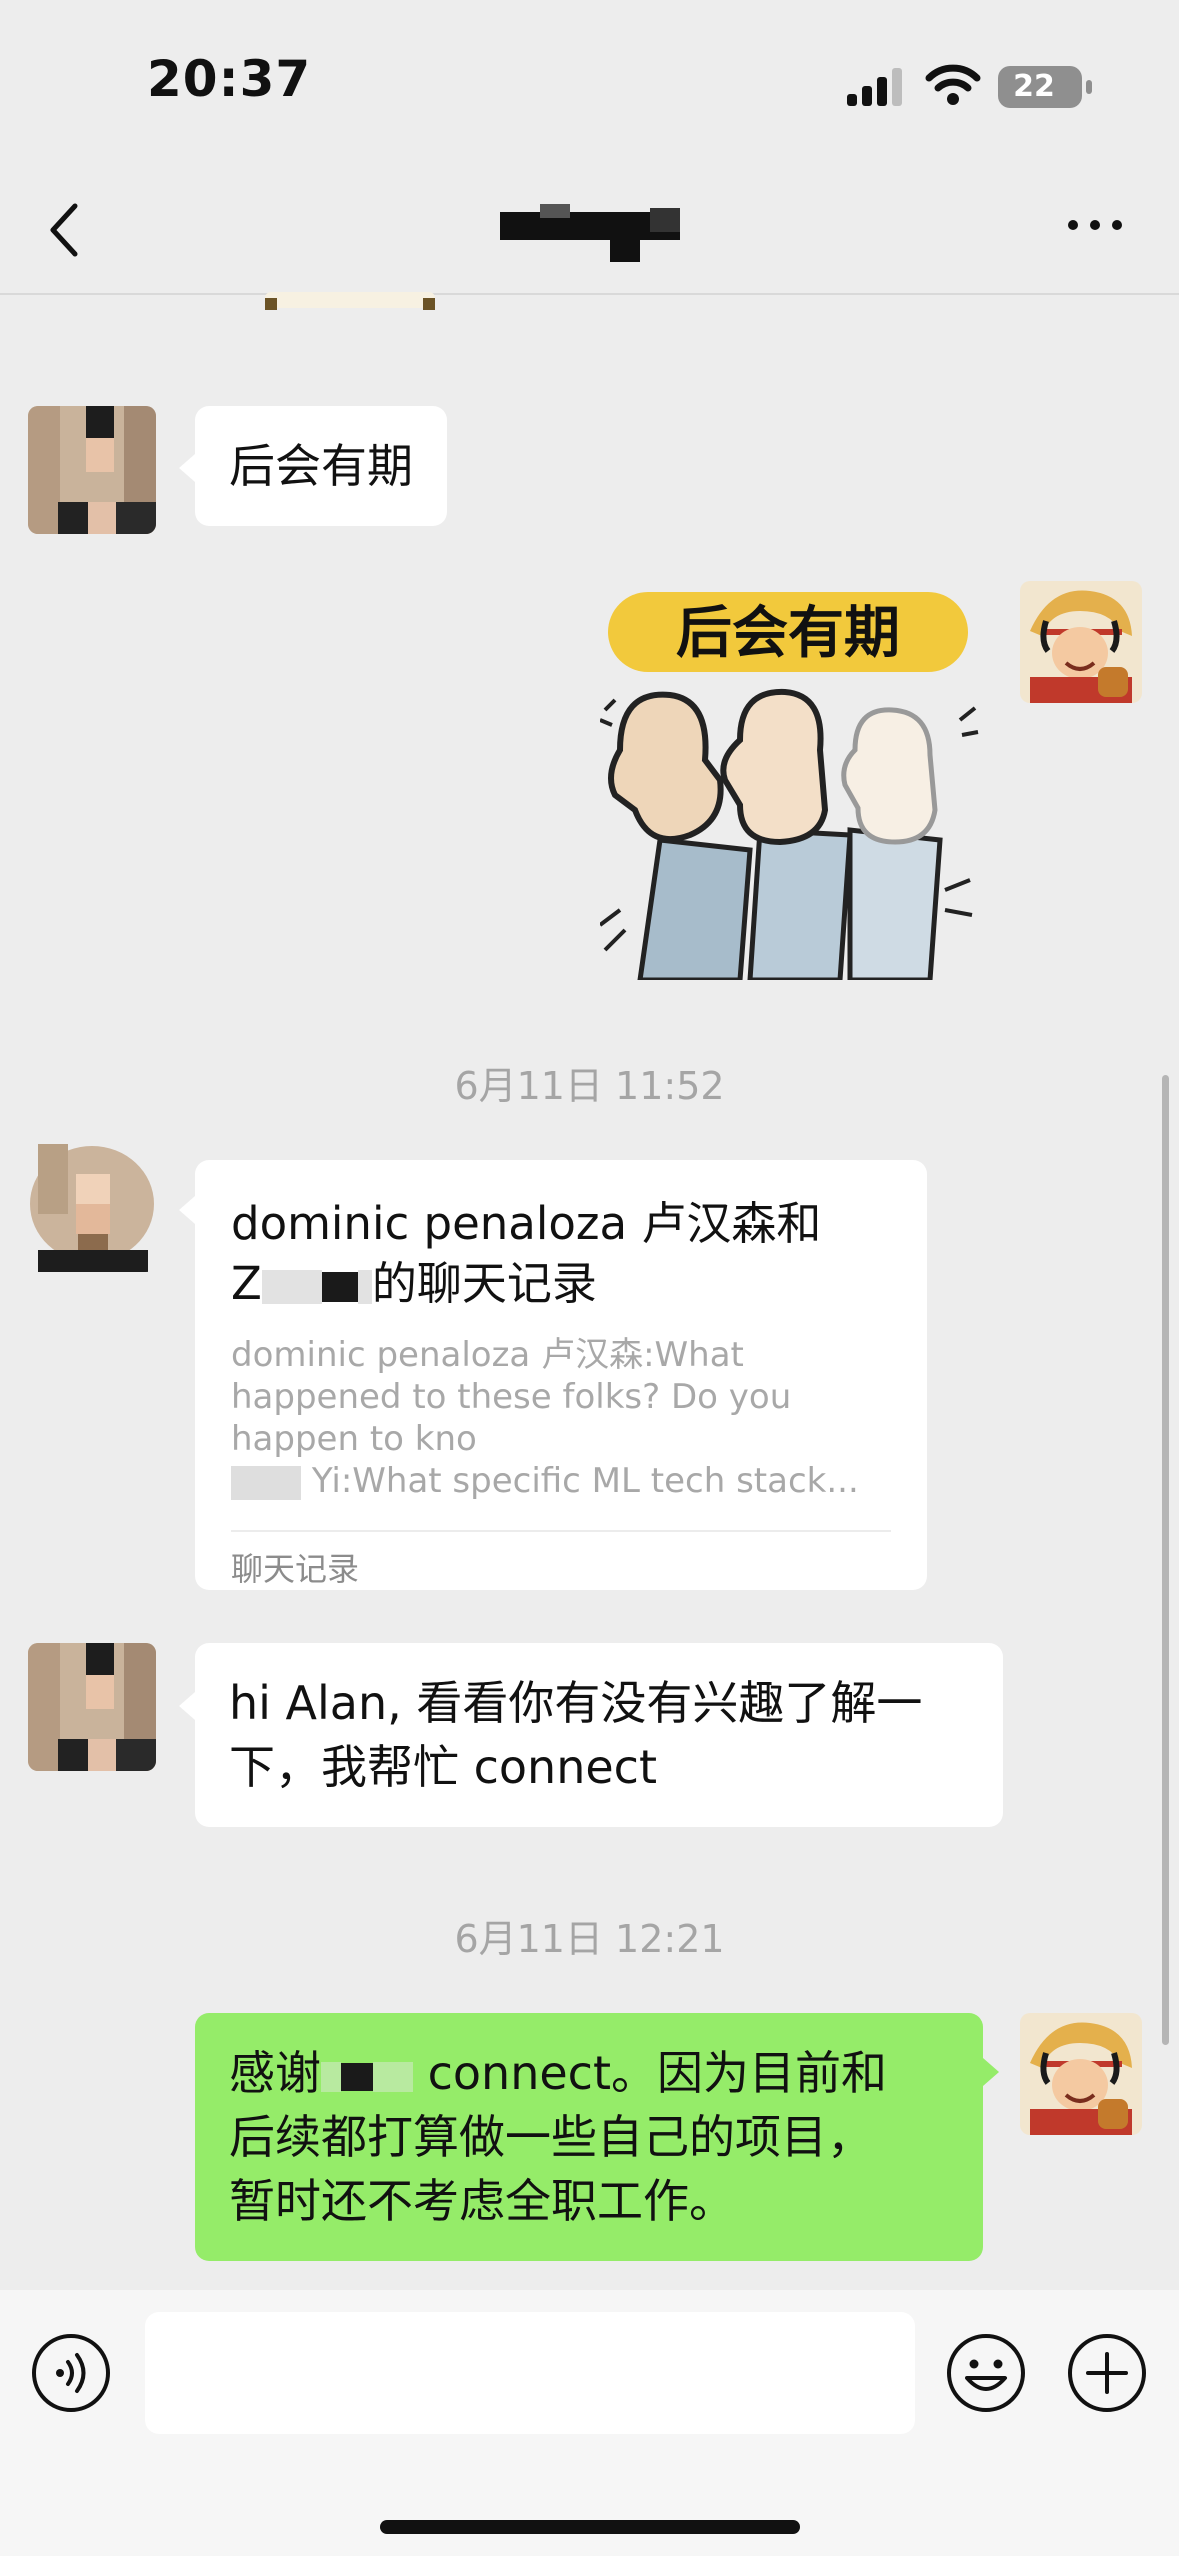  I want to click on status-bar: 20:37 22, so click(589, 80).